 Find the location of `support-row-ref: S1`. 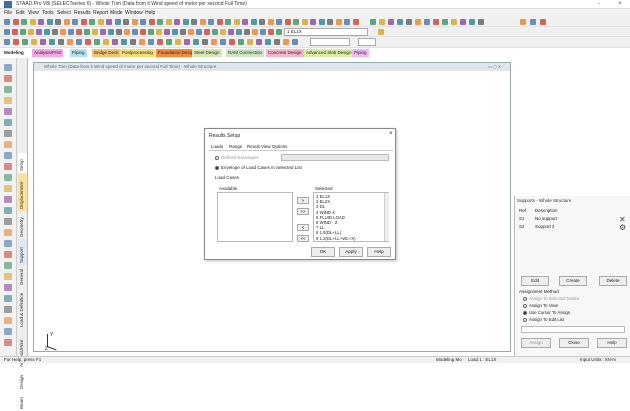

support-row-ref: S1 is located at coordinates (522, 218).